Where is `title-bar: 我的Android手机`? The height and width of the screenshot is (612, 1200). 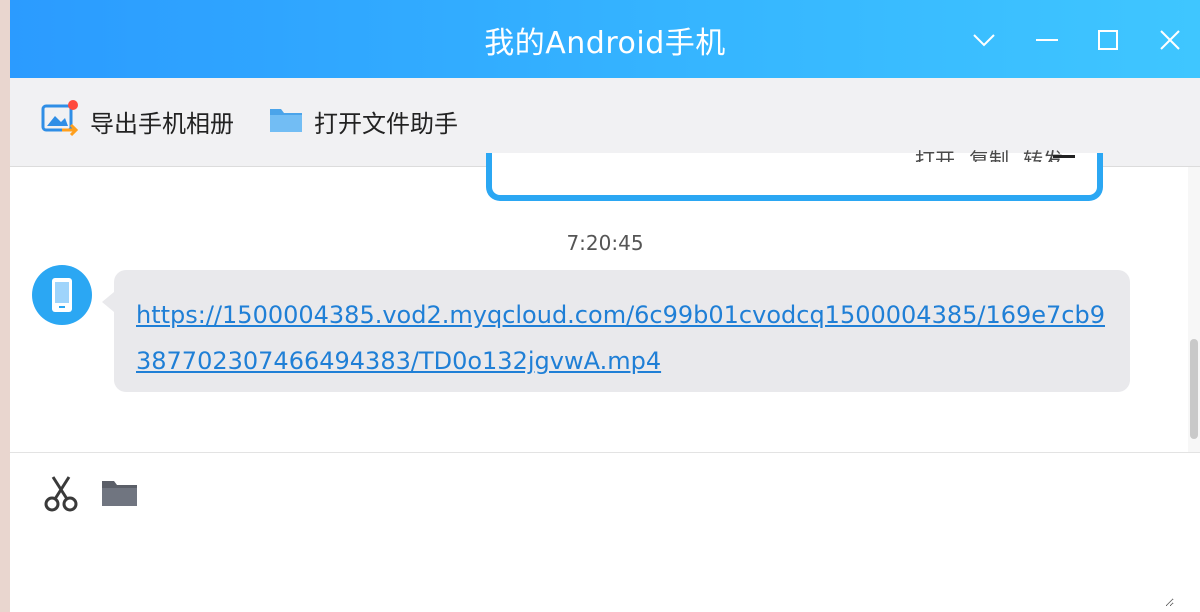 title-bar: 我的Android手机 is located at coordinates (605, 39).